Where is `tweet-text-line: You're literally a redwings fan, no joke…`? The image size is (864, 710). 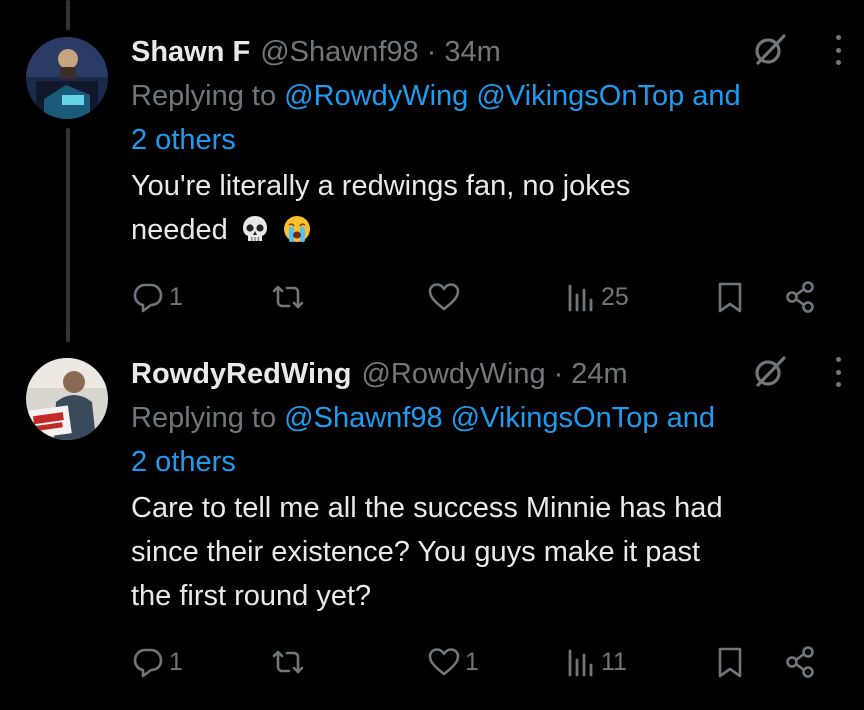 tweet-text-line: You're literally a redwings fan, no joke… is located at coordinates (381, 186).